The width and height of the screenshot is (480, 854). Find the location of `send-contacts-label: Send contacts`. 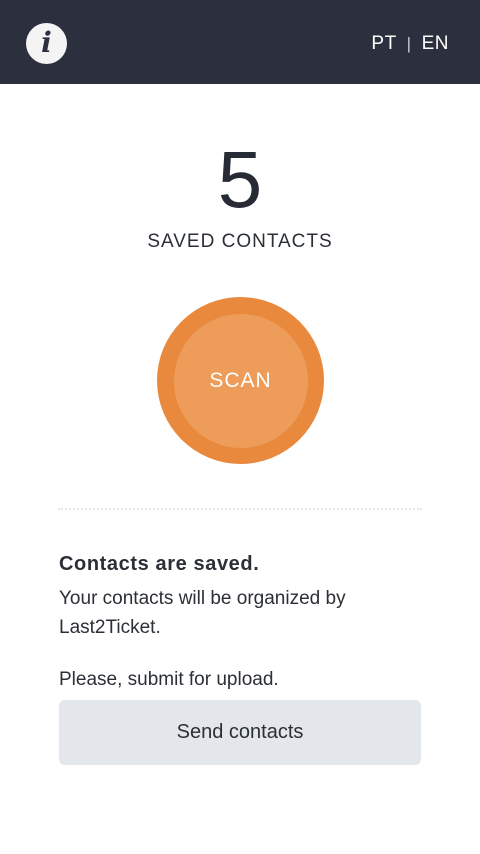

send-contacts-label: Send contacts is located at coordinates (240, 732).